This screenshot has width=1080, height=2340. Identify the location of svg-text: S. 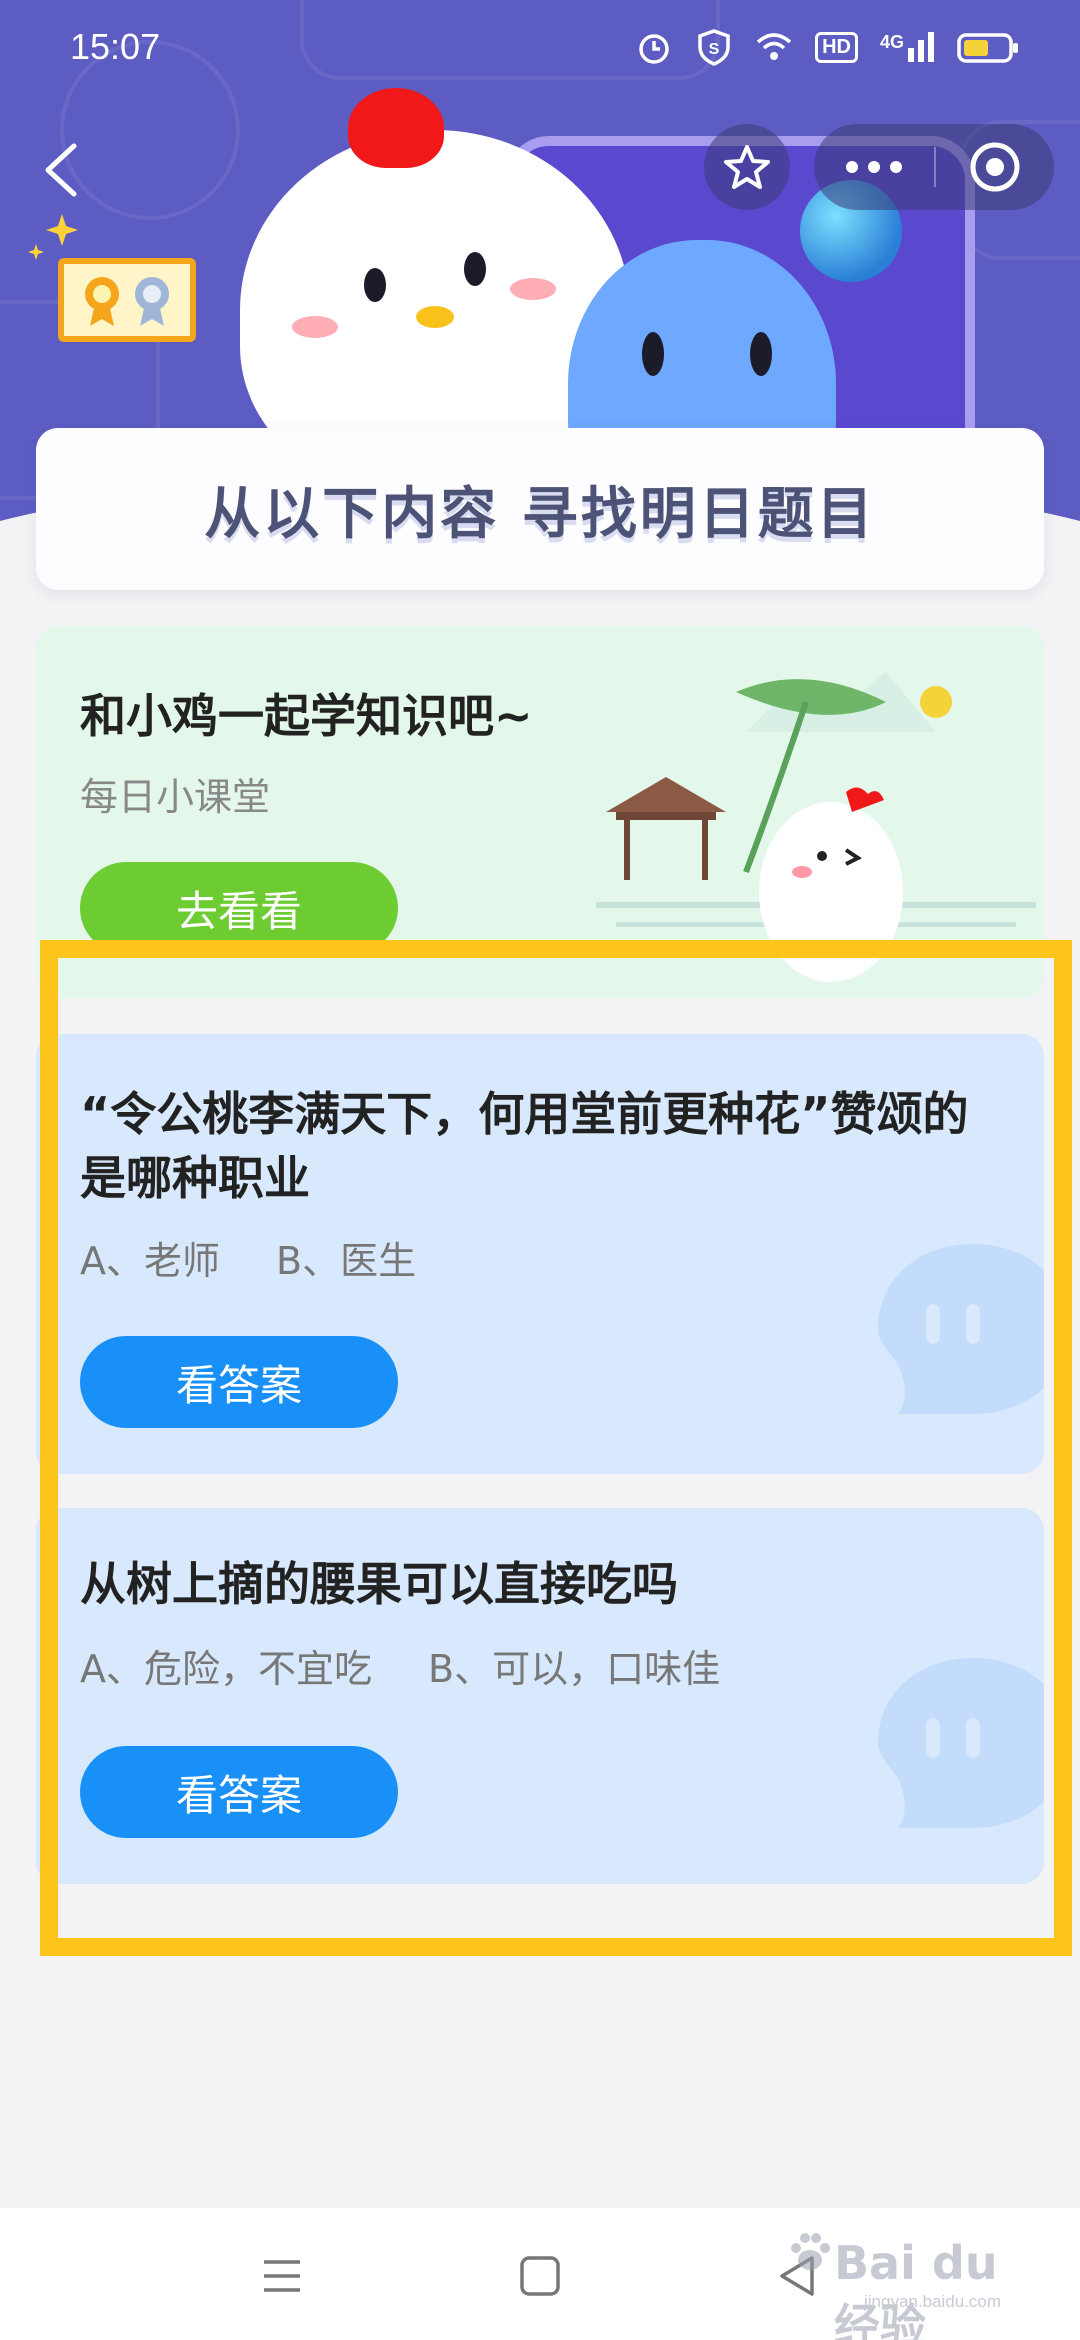
(714, 49).